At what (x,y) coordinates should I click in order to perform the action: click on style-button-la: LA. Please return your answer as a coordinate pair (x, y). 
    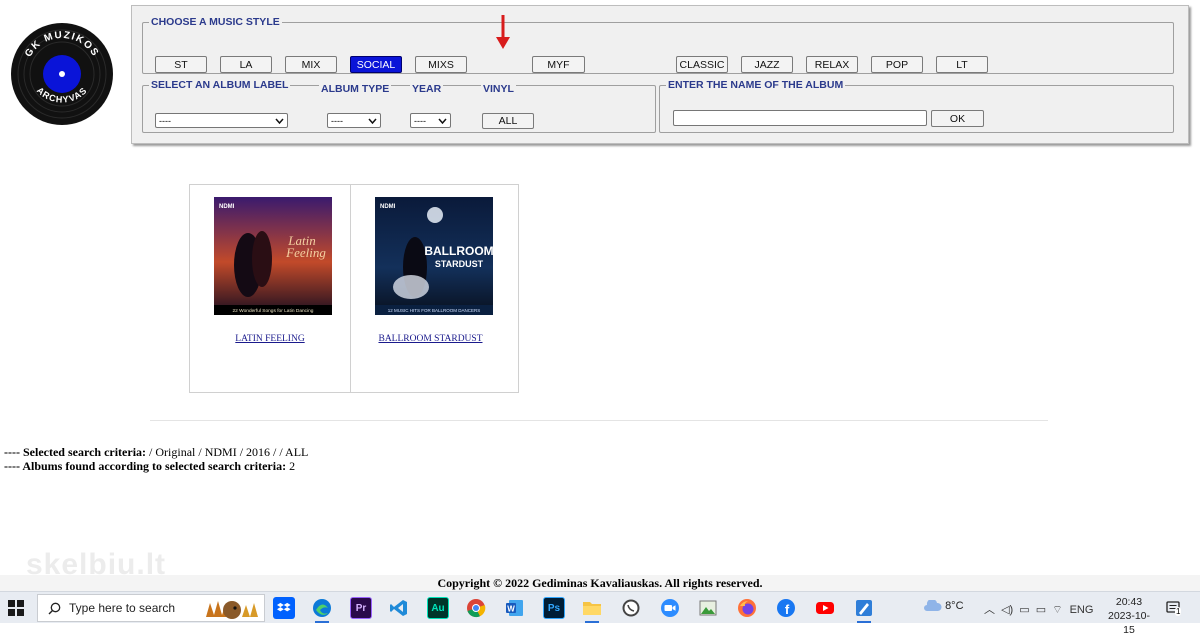
    Looking at the image, I should click on (246, 64).